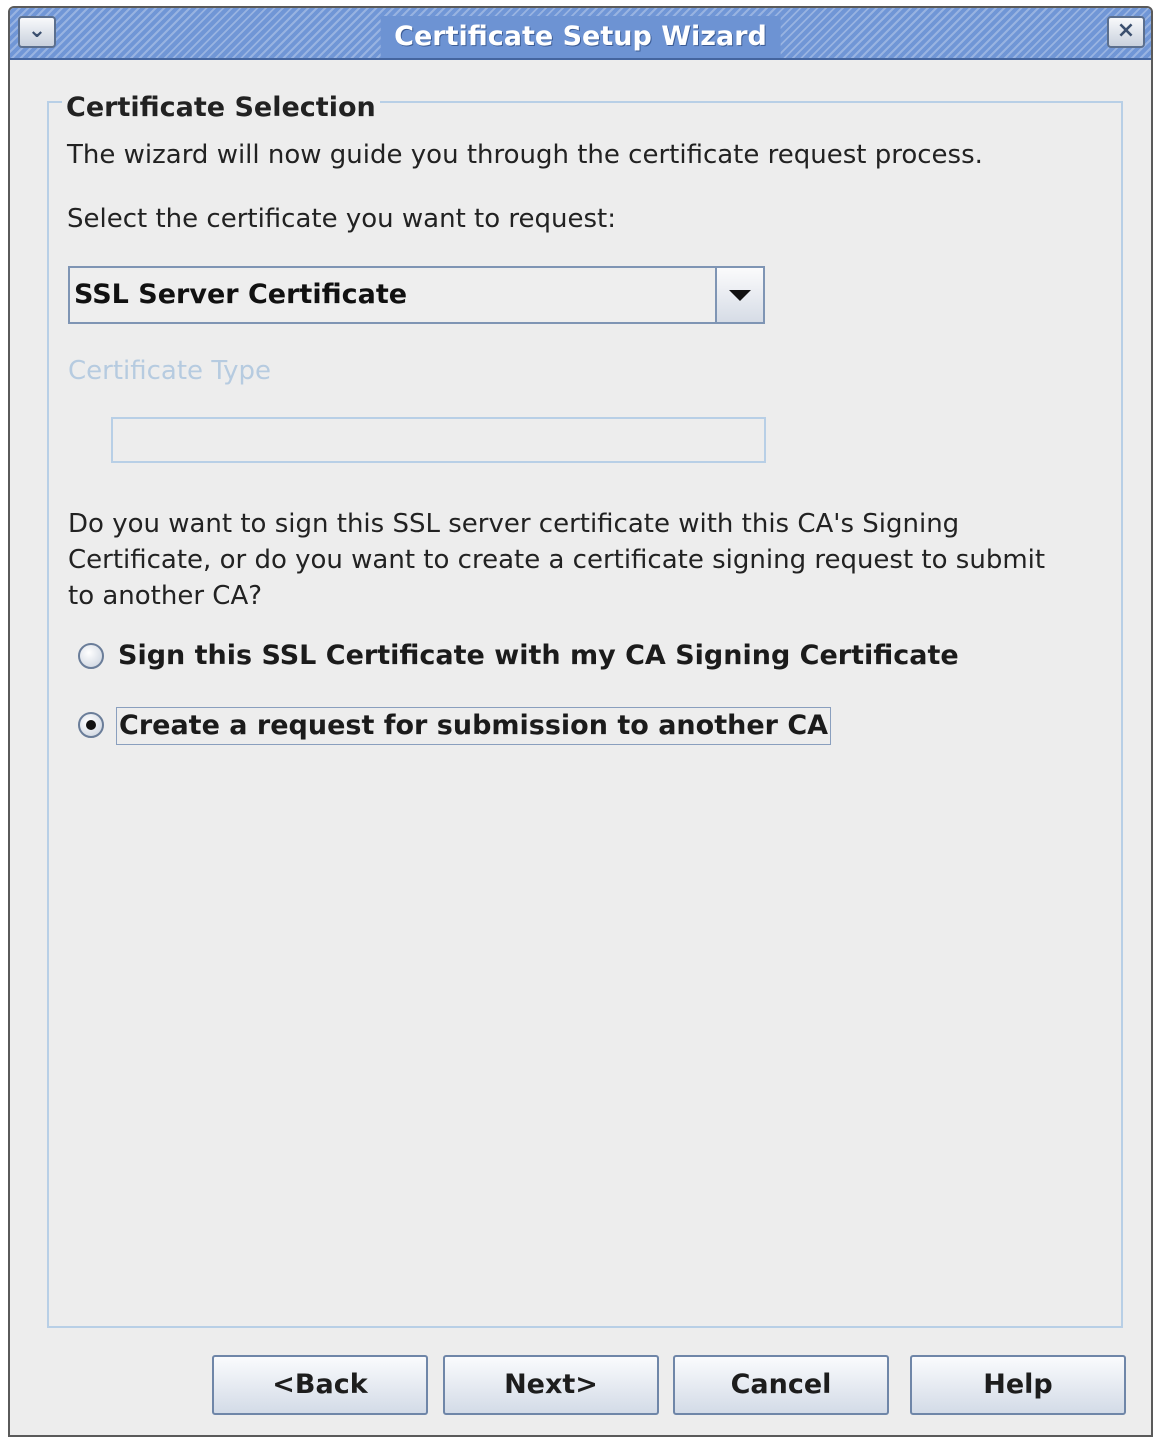 The height and width of the screenshot is (1439, 1155). I want to click on window-title: Certificate Setup Wizard, so click(580, 37).